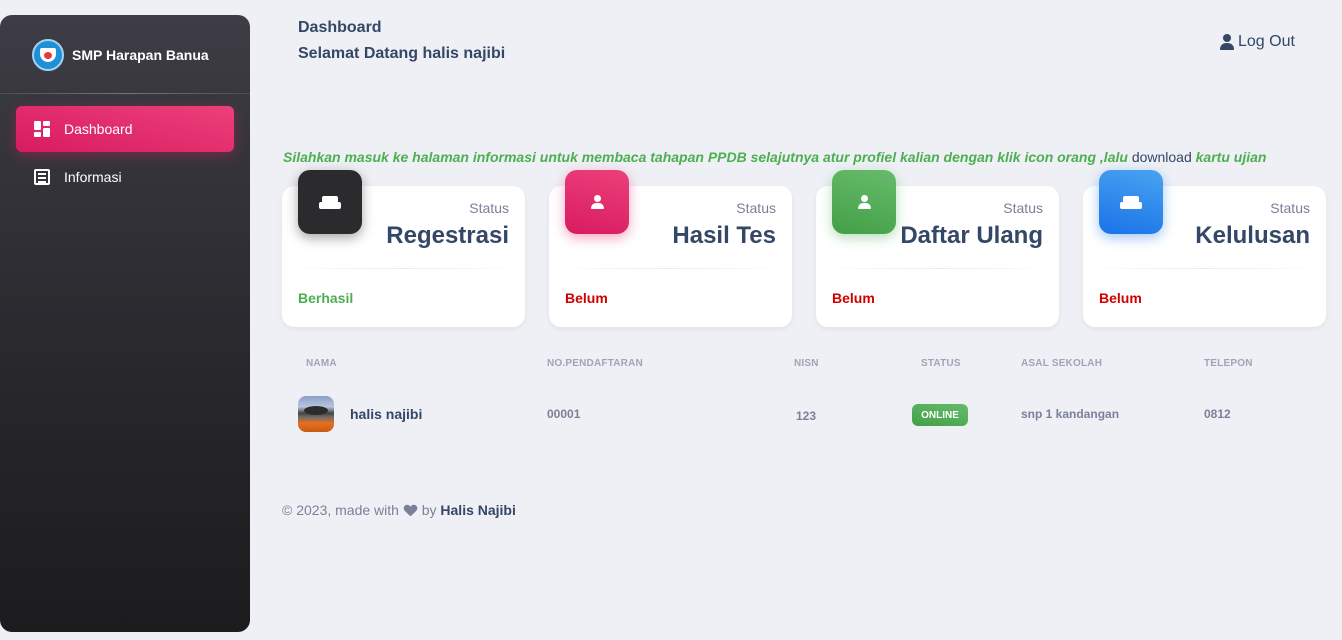  What do you see at coordinates (48, 55) in the screenshot?
I see `school-logo` at bounding box center [48, 55].